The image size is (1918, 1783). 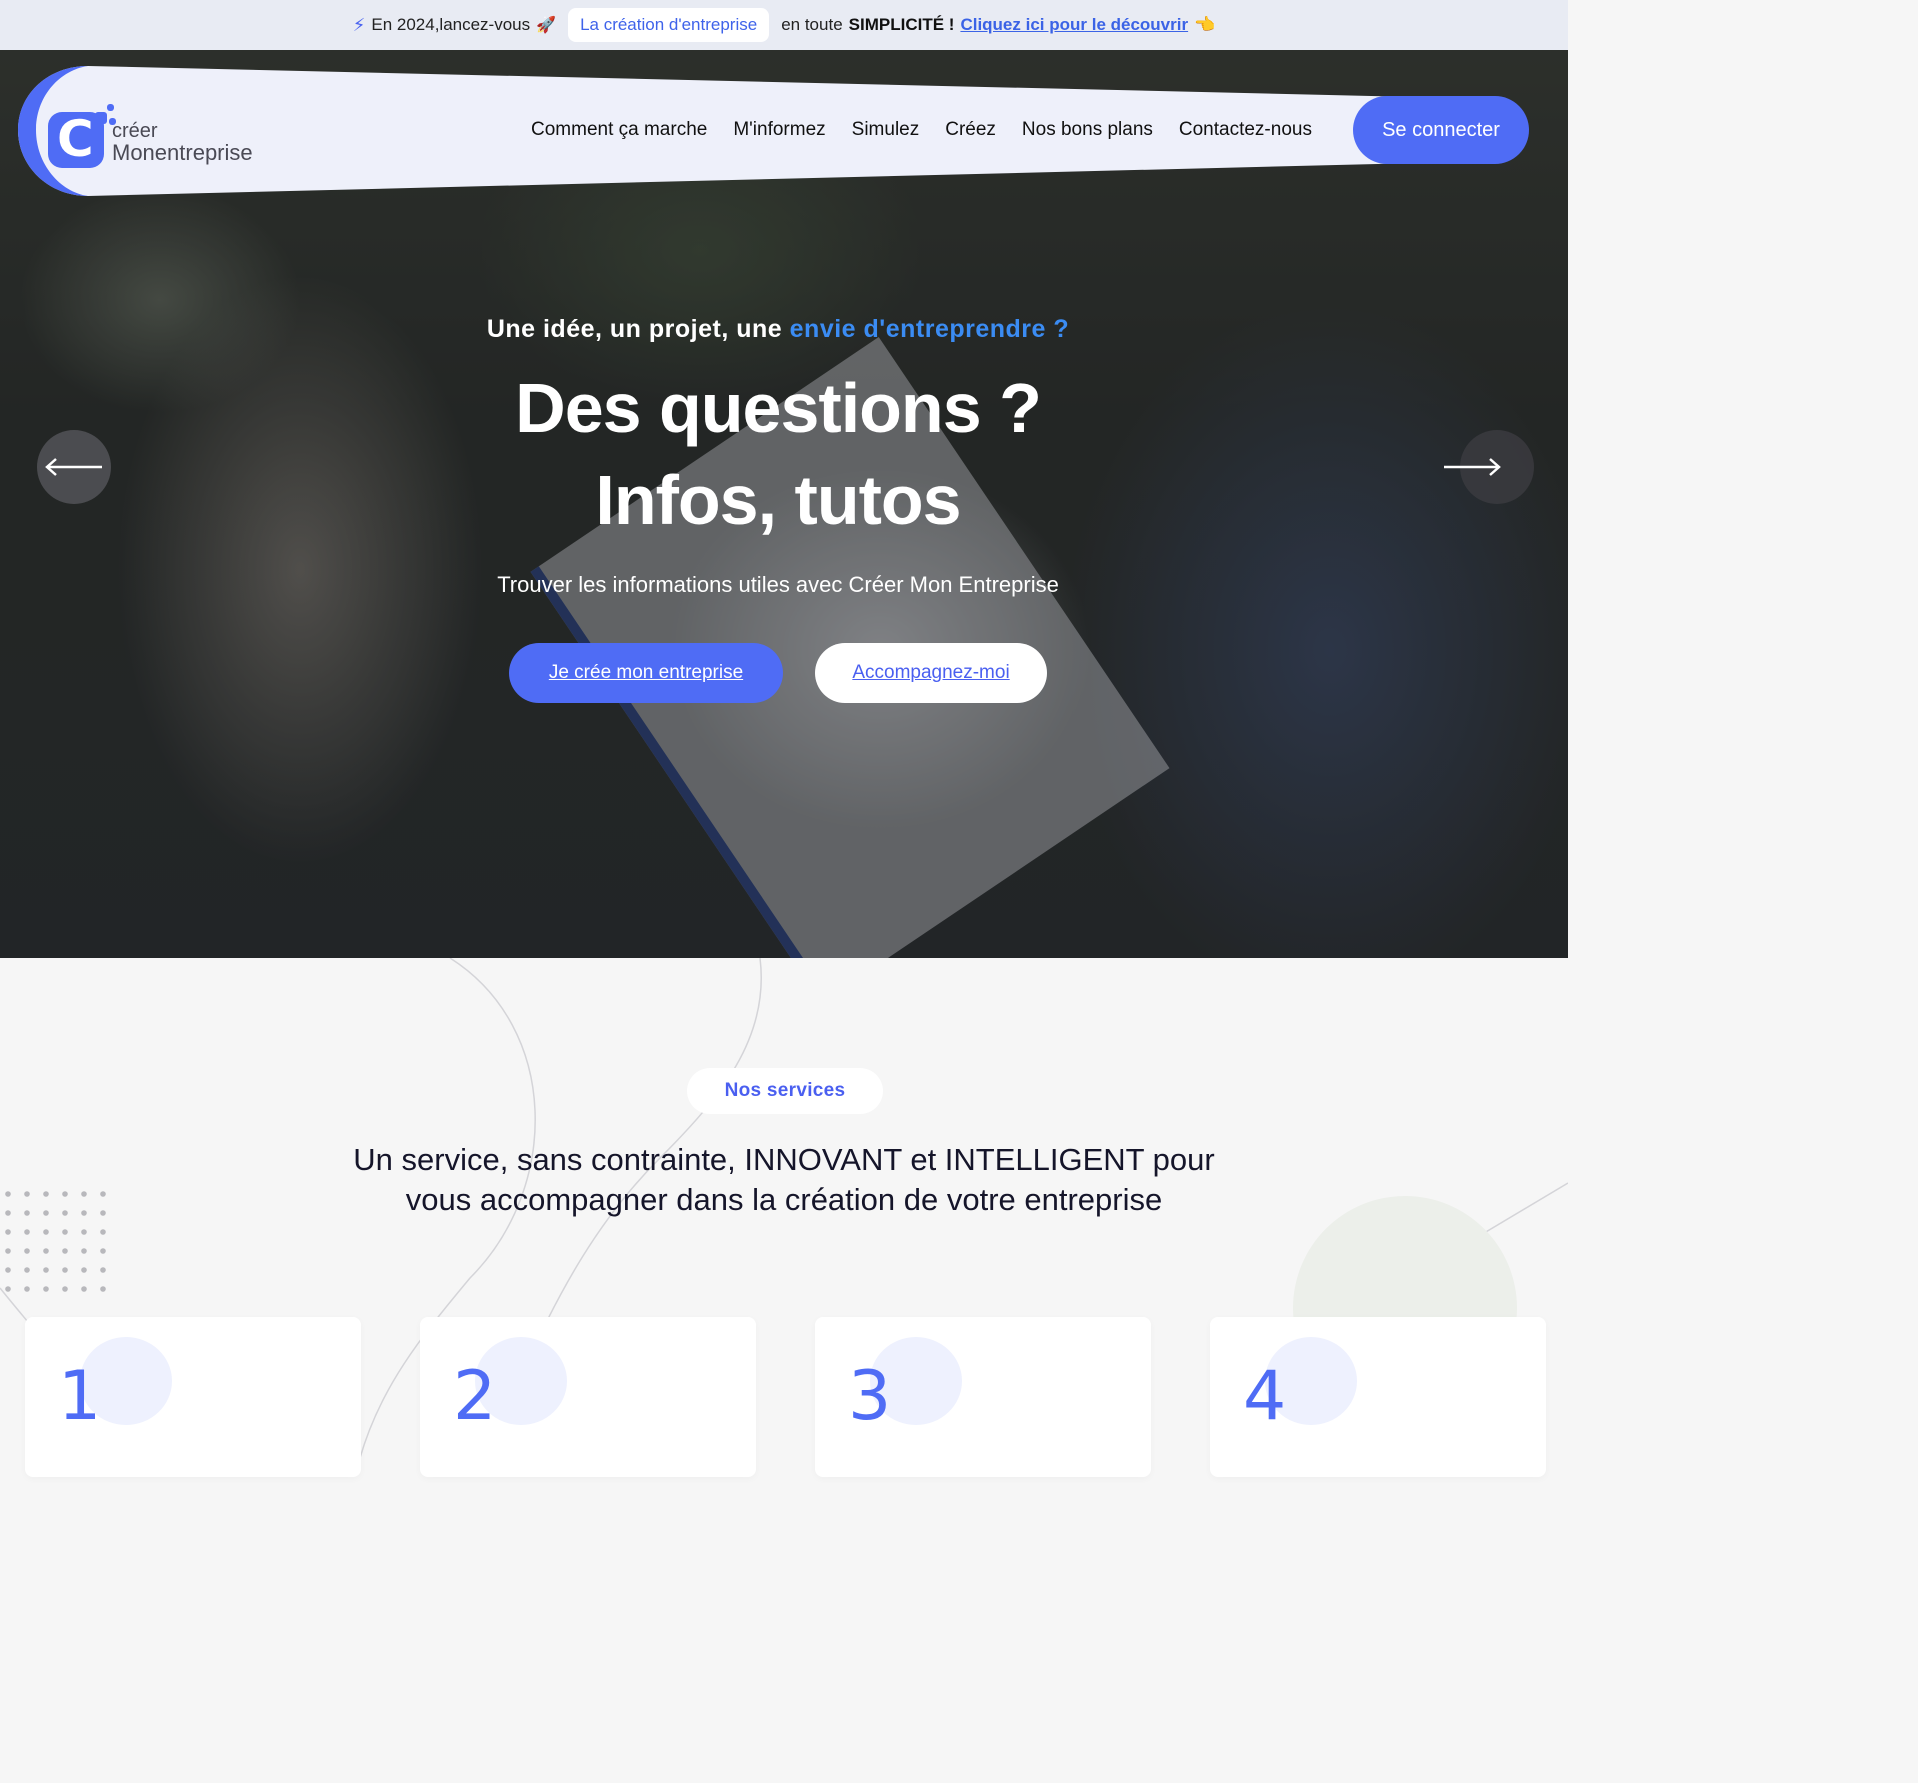 I want to click on arrow-right-icon, so click(x=1472, y=467).